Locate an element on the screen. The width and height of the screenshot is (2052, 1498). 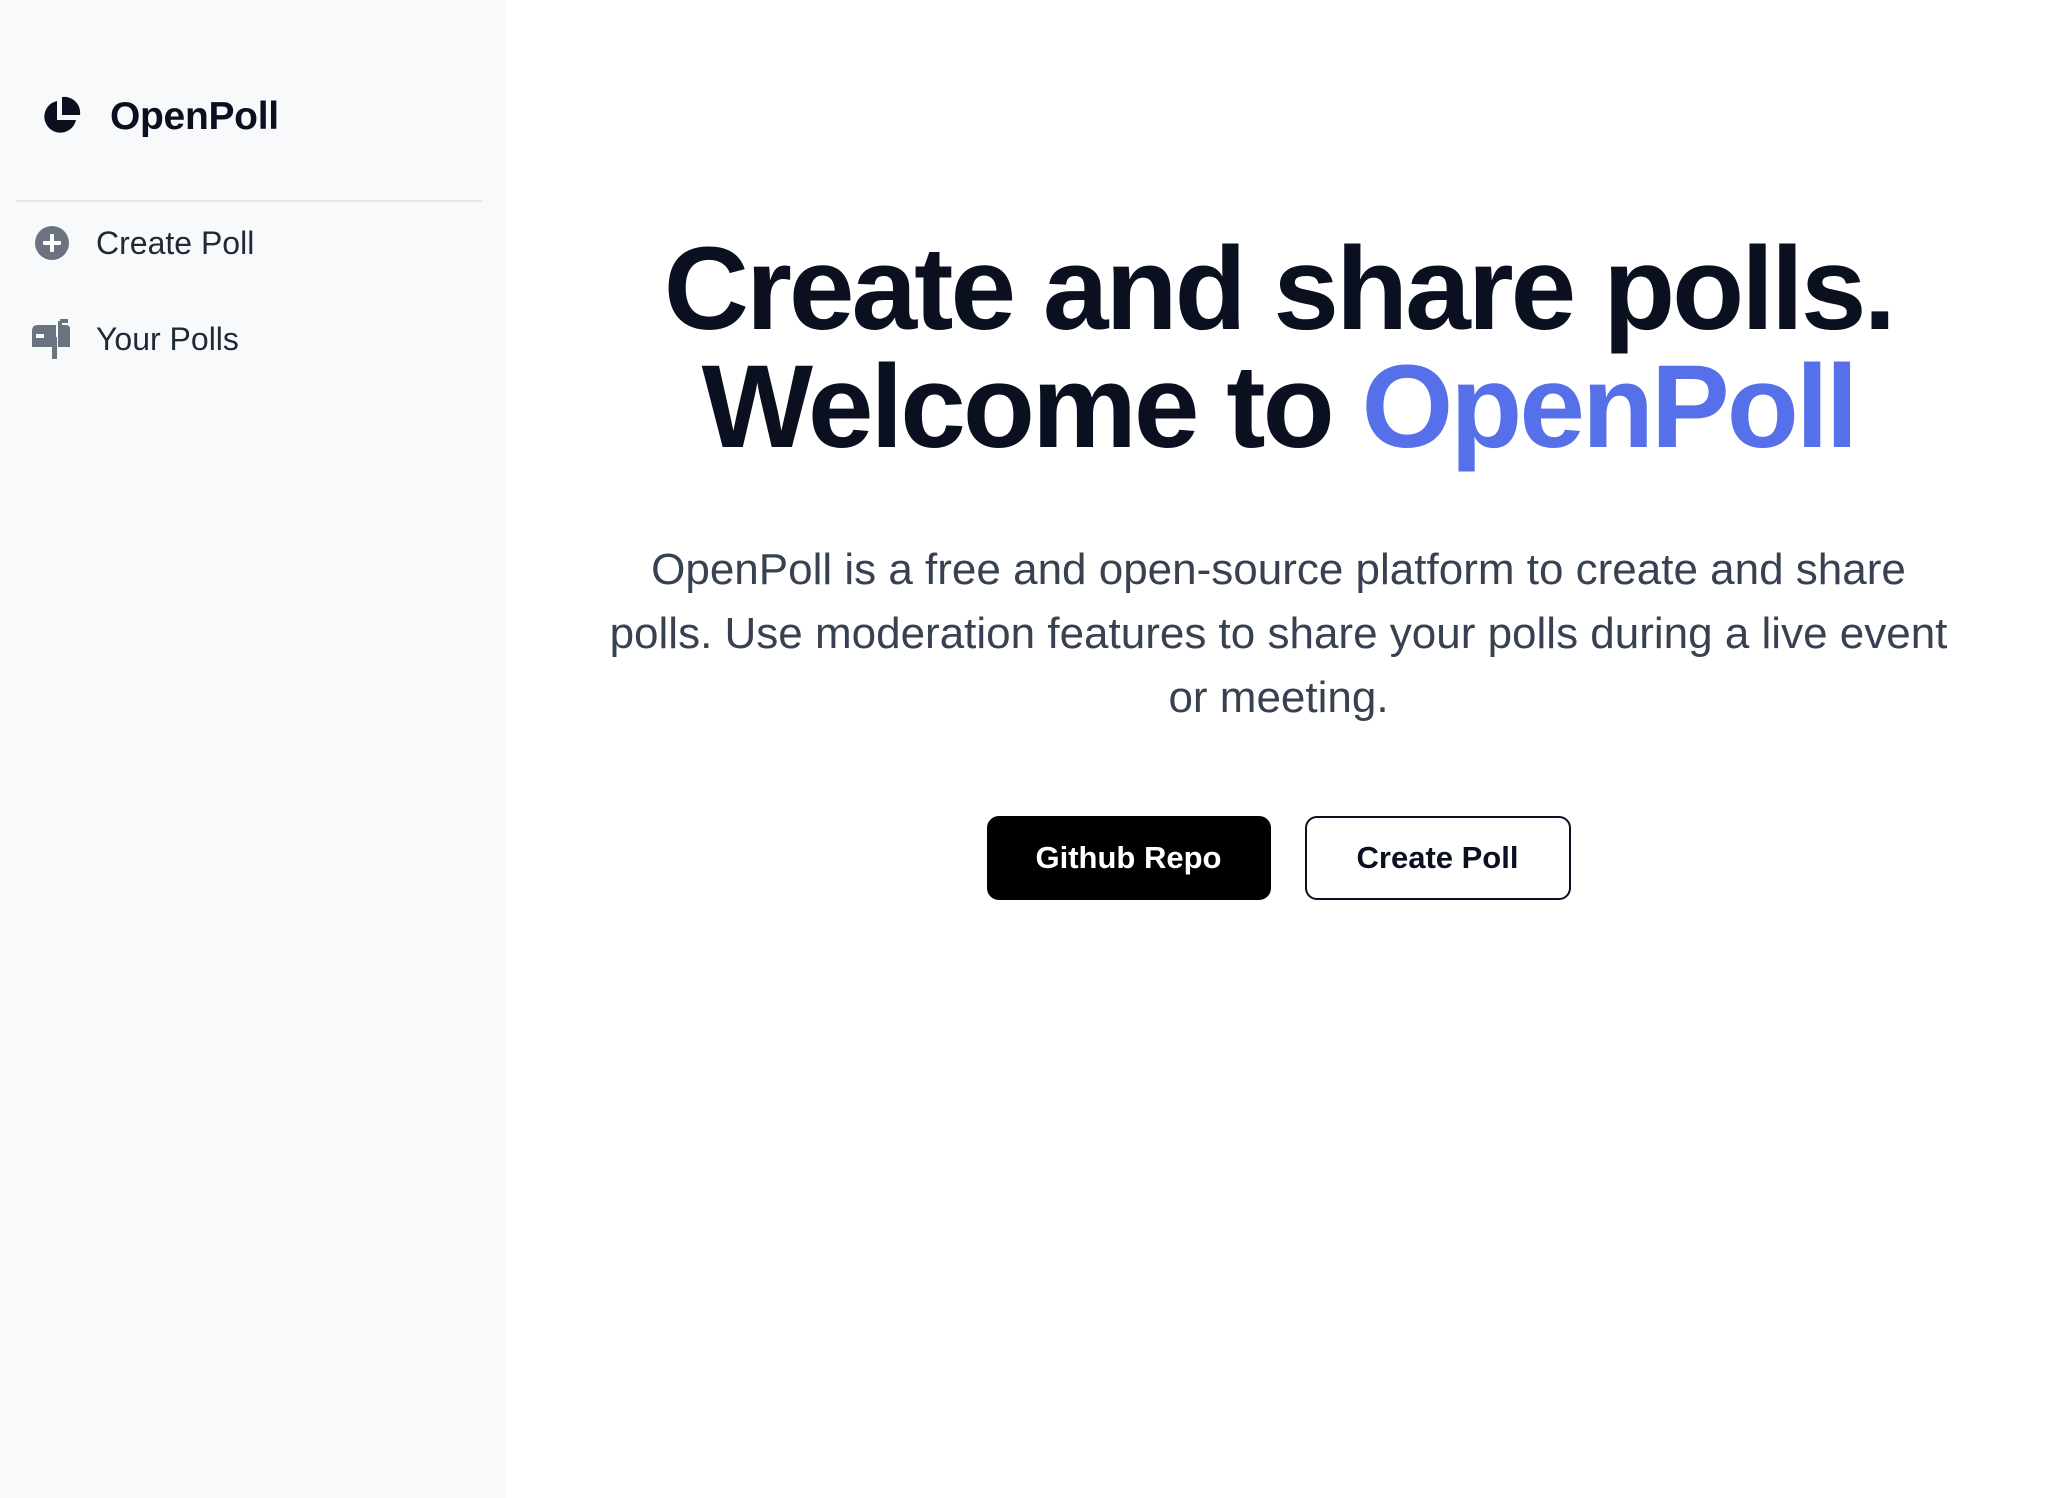
headline-line-2: Welcome to OpenPoll is located at coordinates (1278, 407).